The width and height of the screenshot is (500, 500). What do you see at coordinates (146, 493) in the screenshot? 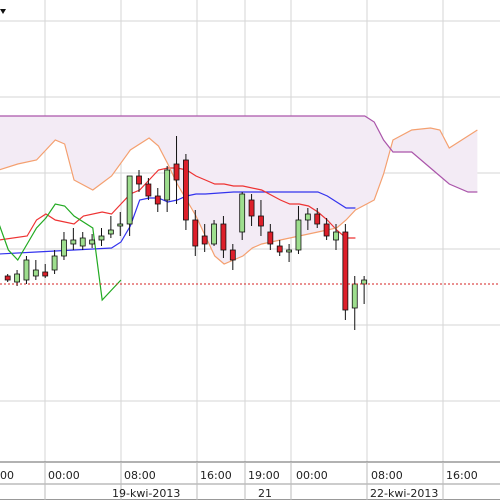
I see `date-label: 19-kwi-2013` at bounding box center [146, 493].